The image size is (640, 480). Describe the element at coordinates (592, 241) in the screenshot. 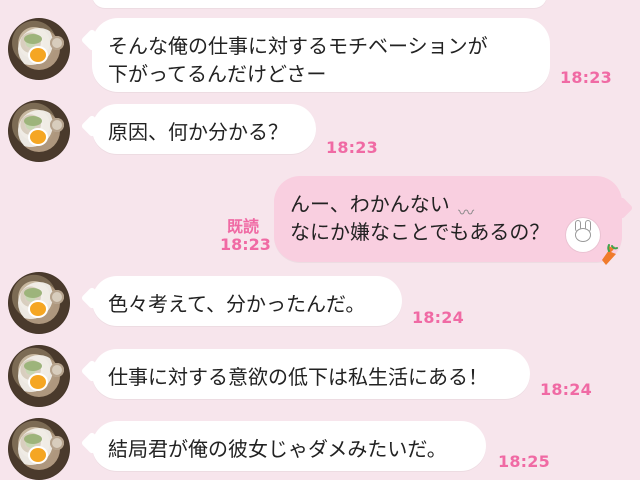

I see `rabbit-face-emoji` at that location.